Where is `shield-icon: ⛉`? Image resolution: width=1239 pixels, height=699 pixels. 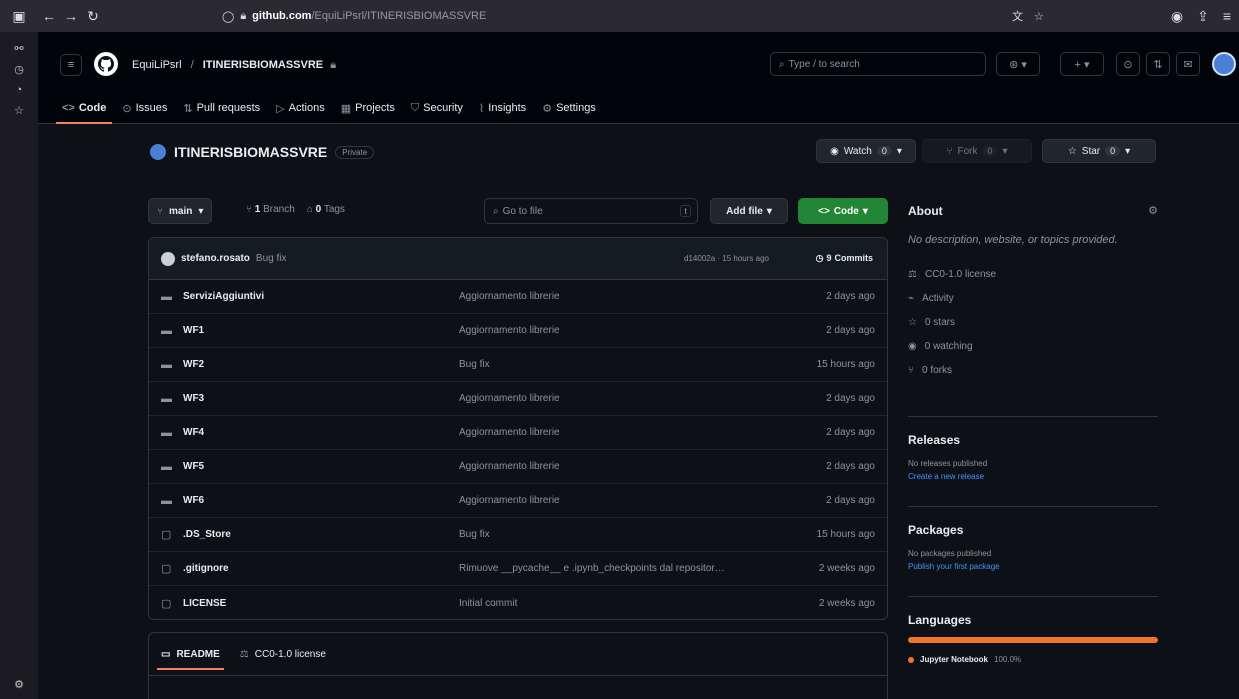 shield-icon: ⛉ is located at coordinates (415, 107).